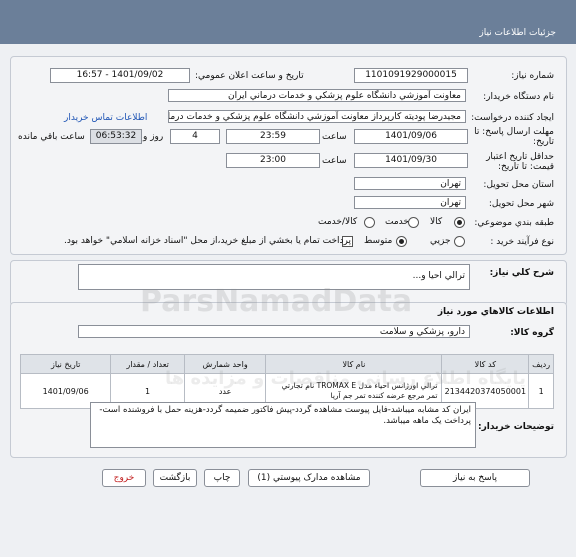 The width and height of the screenshot is (576, 557). I want to click on row-number: 1, so click(541, 391).